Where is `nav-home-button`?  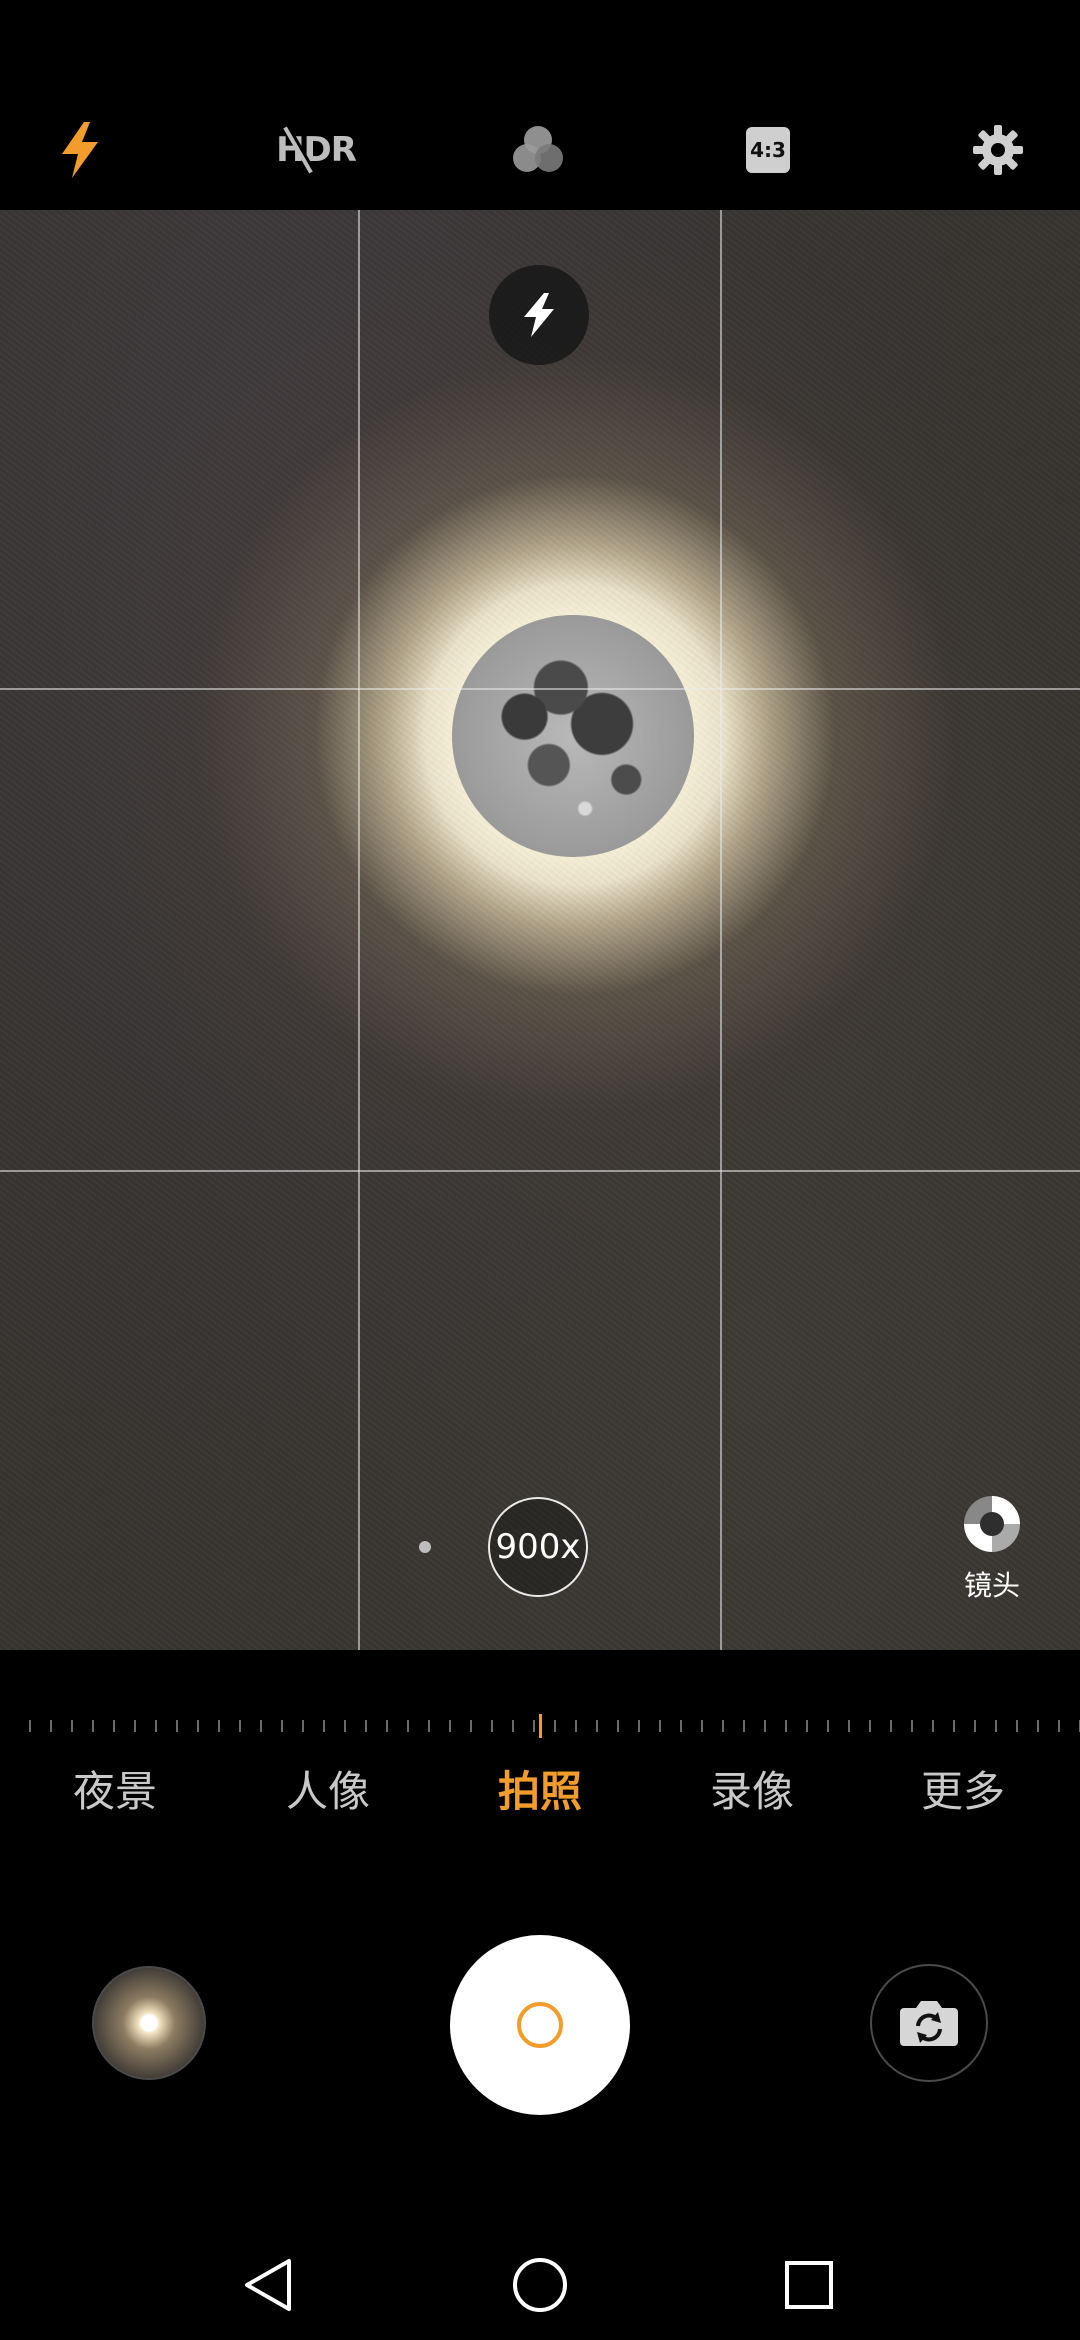 nav-home-button is located at coordinates (540, 2285).